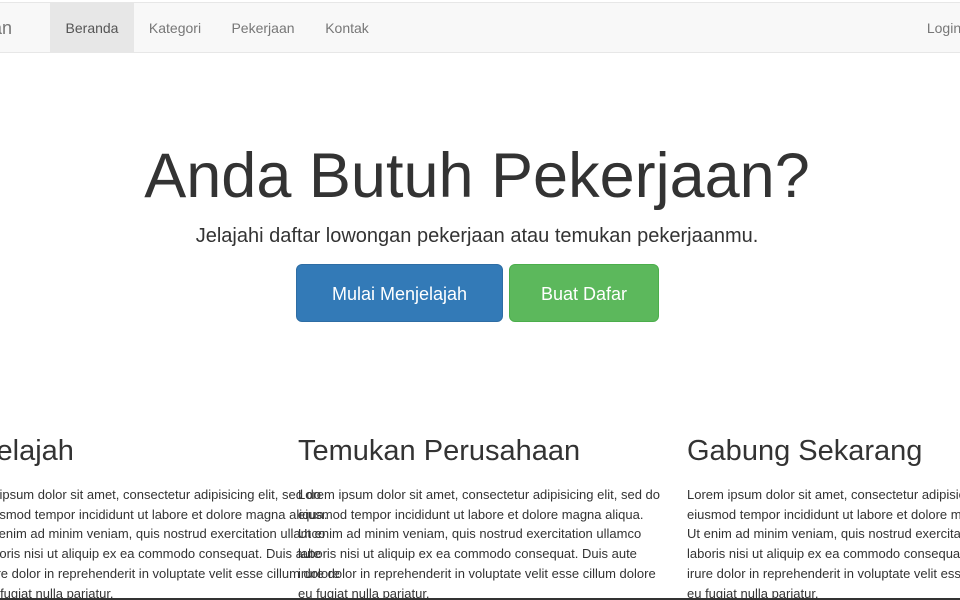 The height and width of the screenshot is (600, 960). What do you see at coordinates (477, 176) in the screenshot?
I see `hero-title: Anda Butuh Pekerjaan?` at bounding box center [477, 176].